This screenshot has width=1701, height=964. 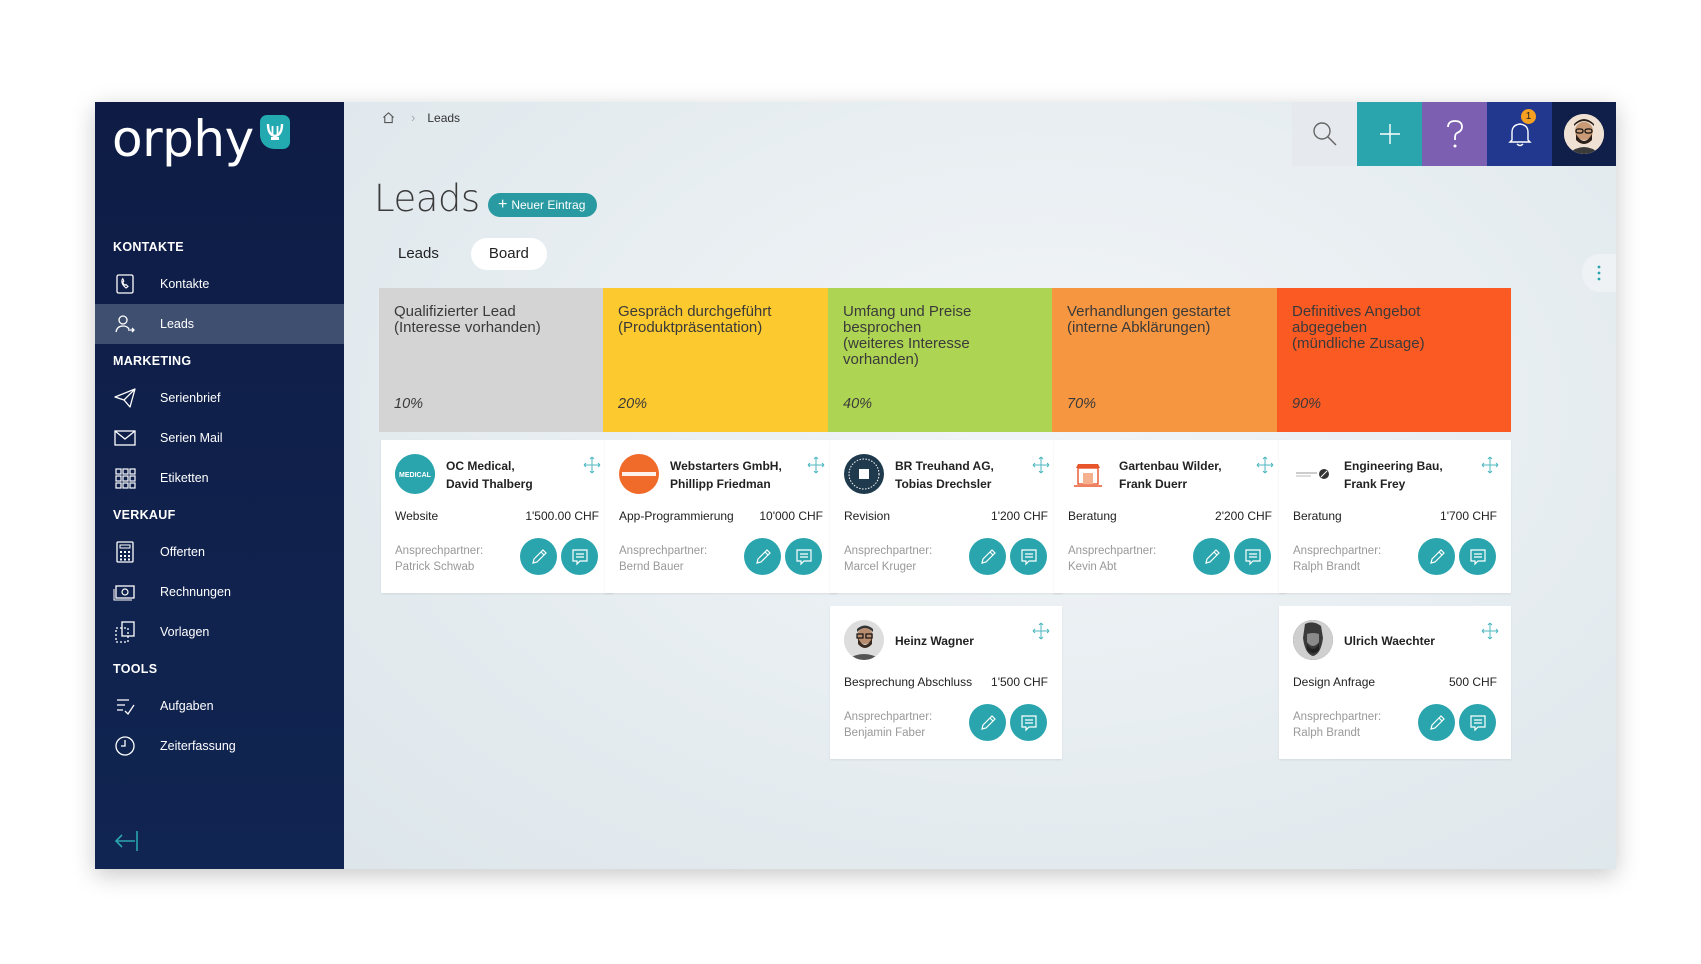 I want to click on sidebar-item-kontakte: Kontakte, so click(x=219, y=284).